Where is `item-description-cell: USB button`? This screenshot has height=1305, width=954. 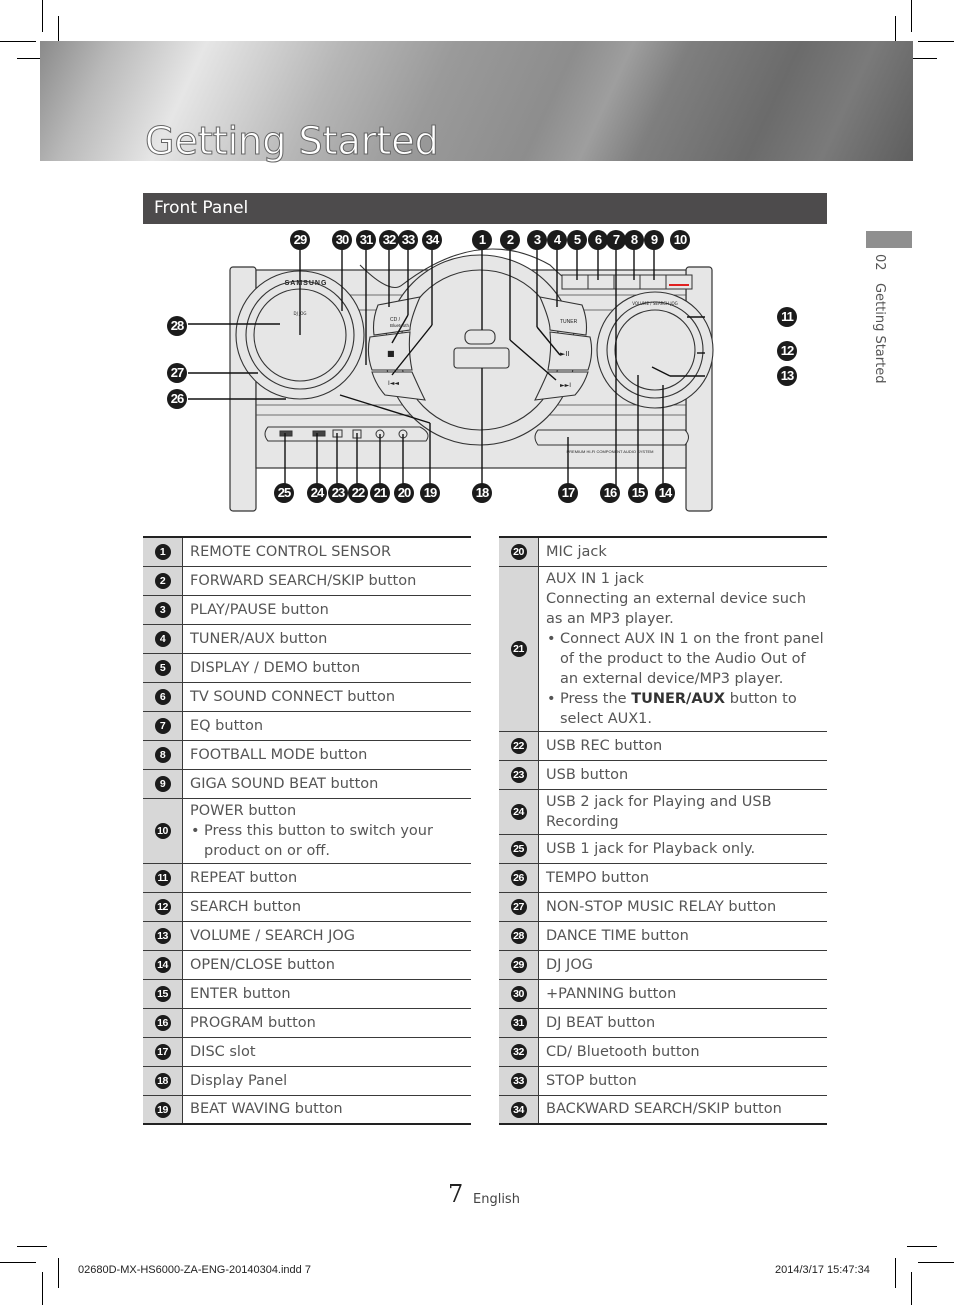
item-description-cell: USB button is located at coordinates (682, 775).